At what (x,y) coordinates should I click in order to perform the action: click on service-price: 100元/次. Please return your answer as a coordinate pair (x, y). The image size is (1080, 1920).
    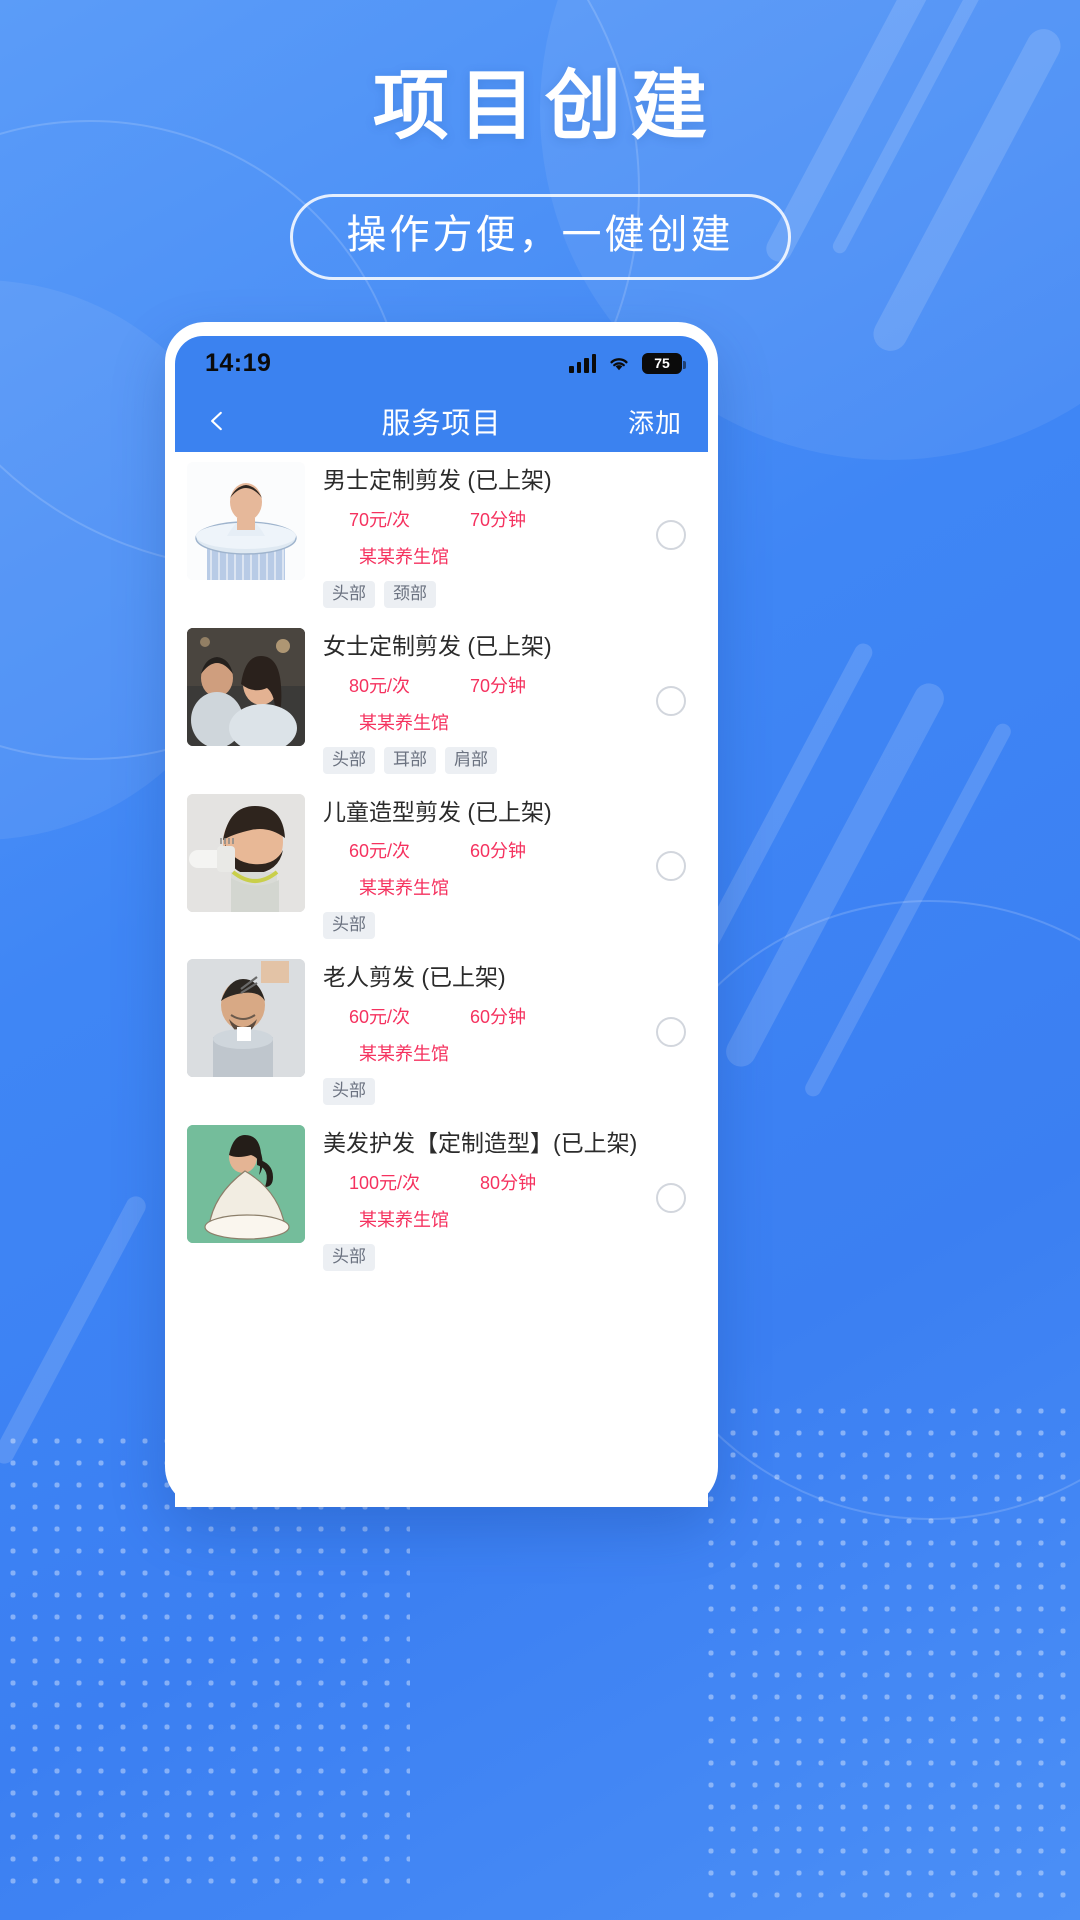
    Looking at the image, I should click on (385, 1182).